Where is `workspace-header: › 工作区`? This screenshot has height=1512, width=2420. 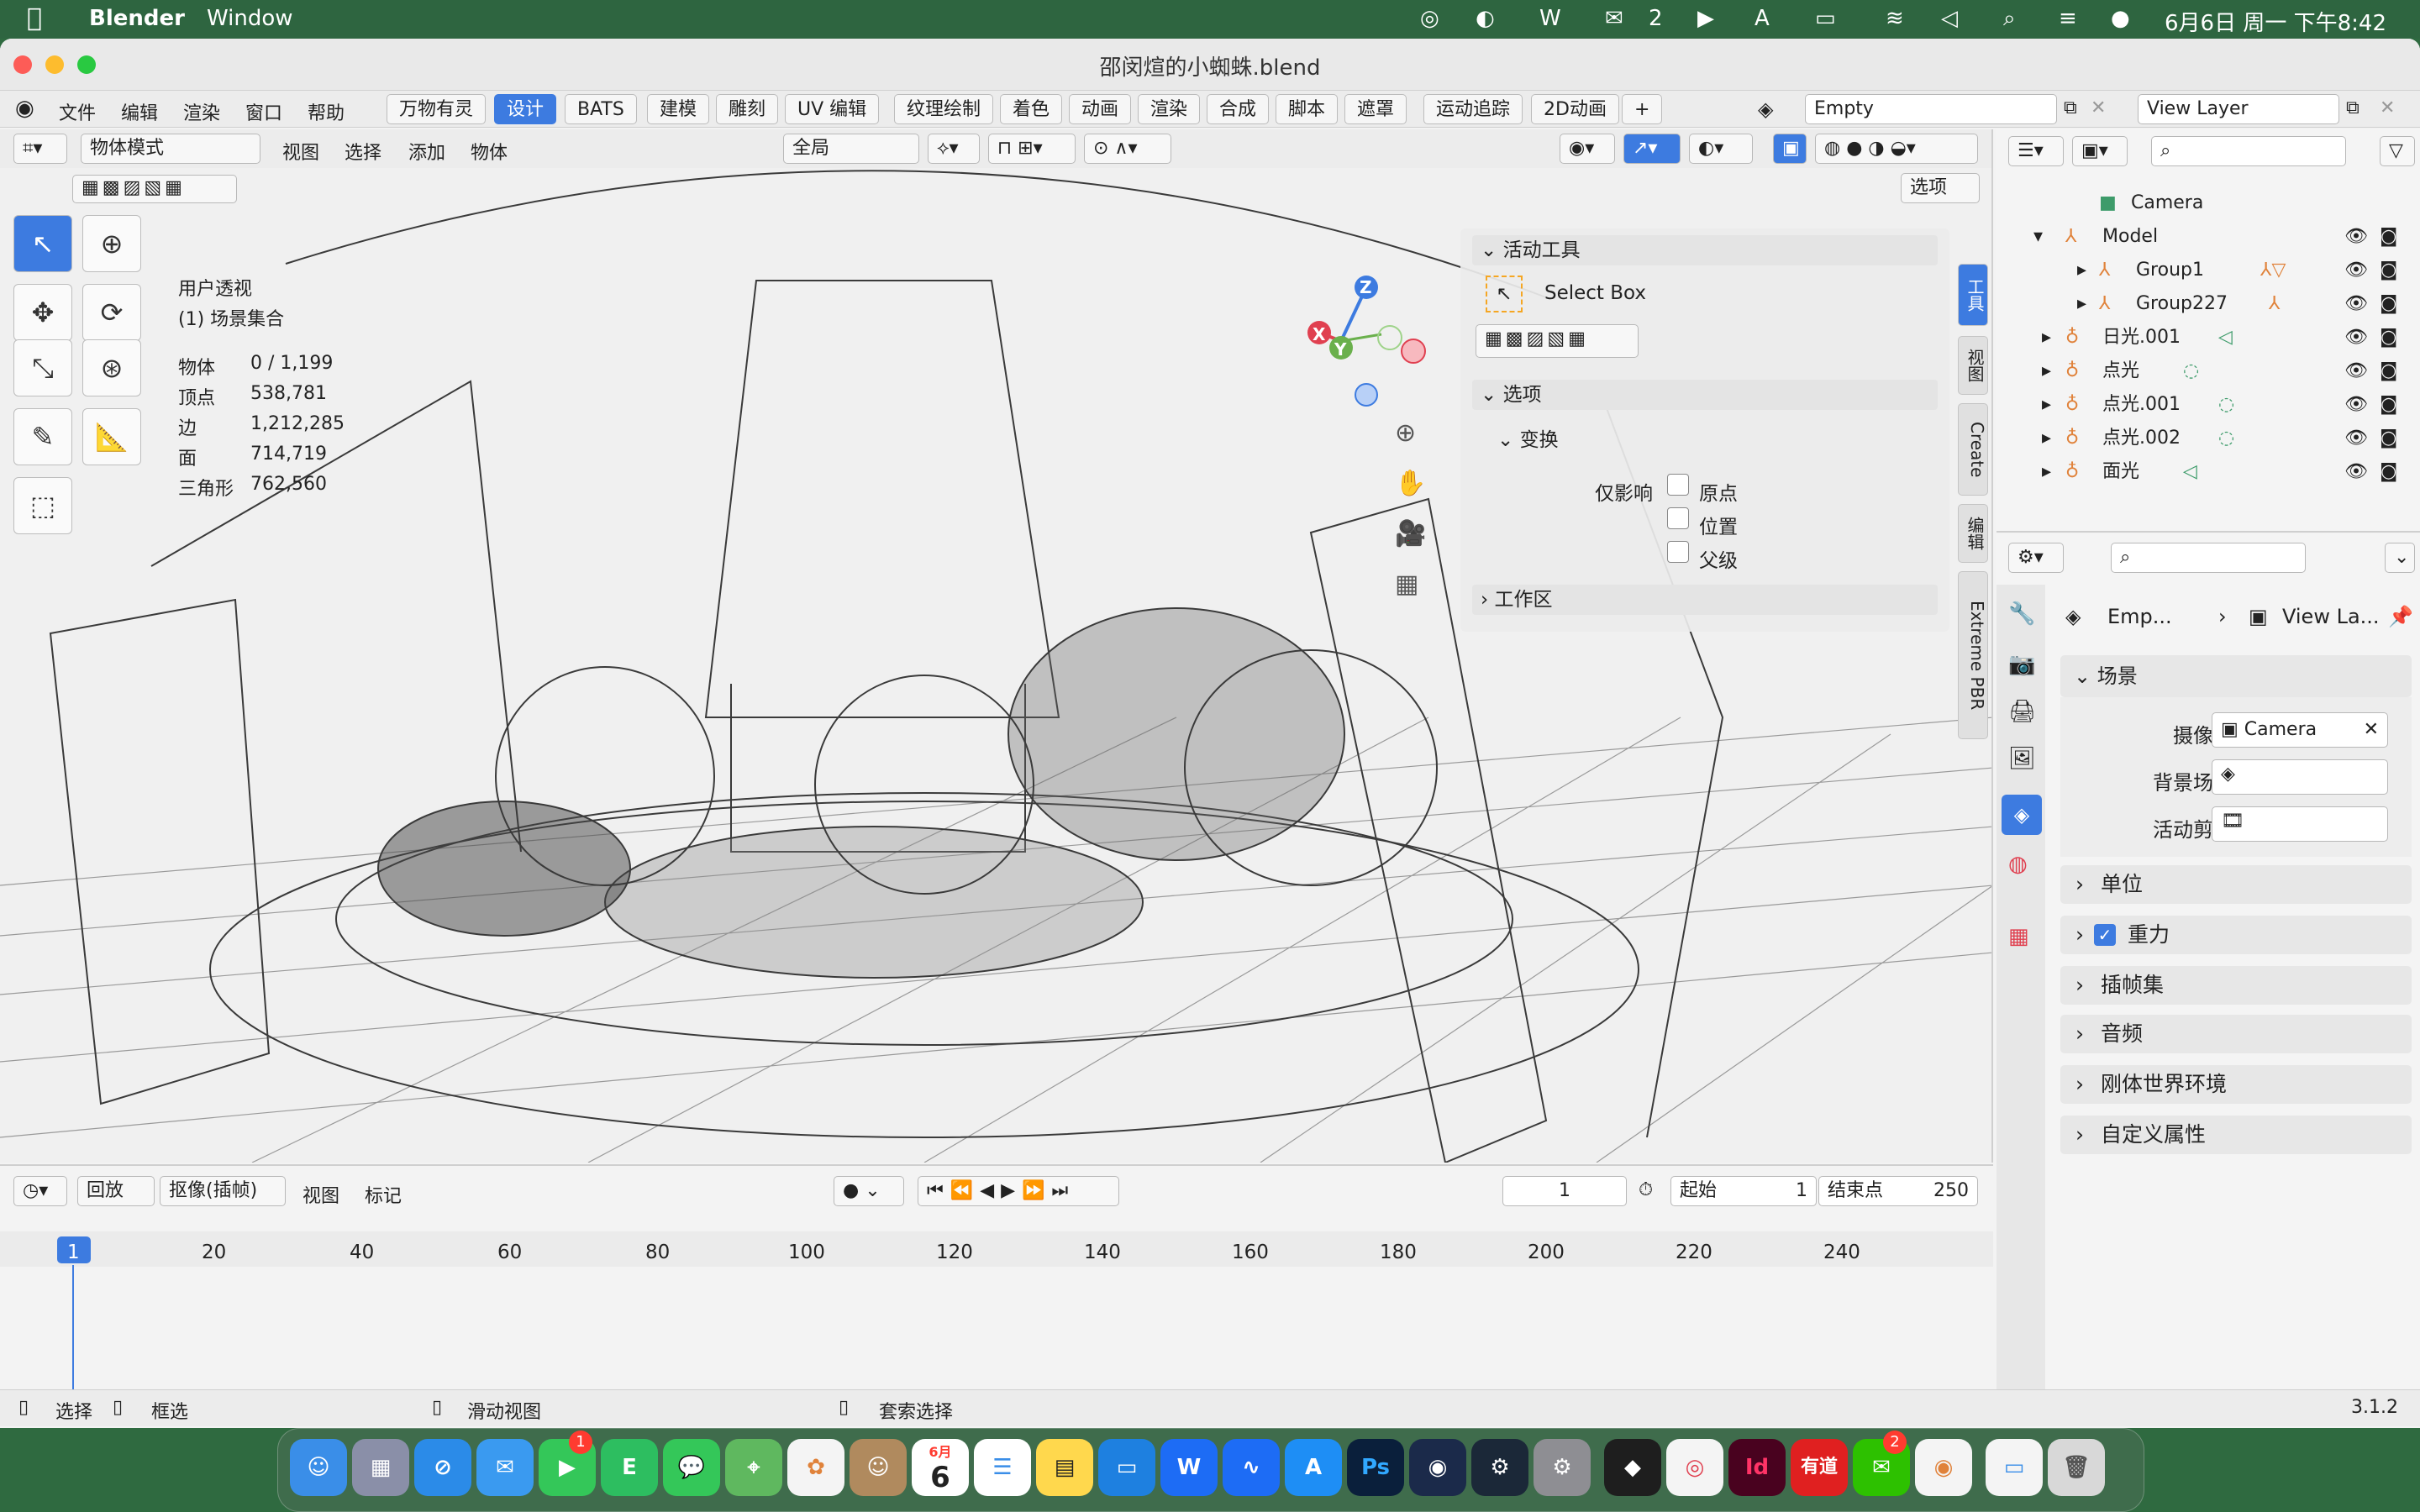
workspace-header: › 工作区 is located at coordinates (1705, 600).